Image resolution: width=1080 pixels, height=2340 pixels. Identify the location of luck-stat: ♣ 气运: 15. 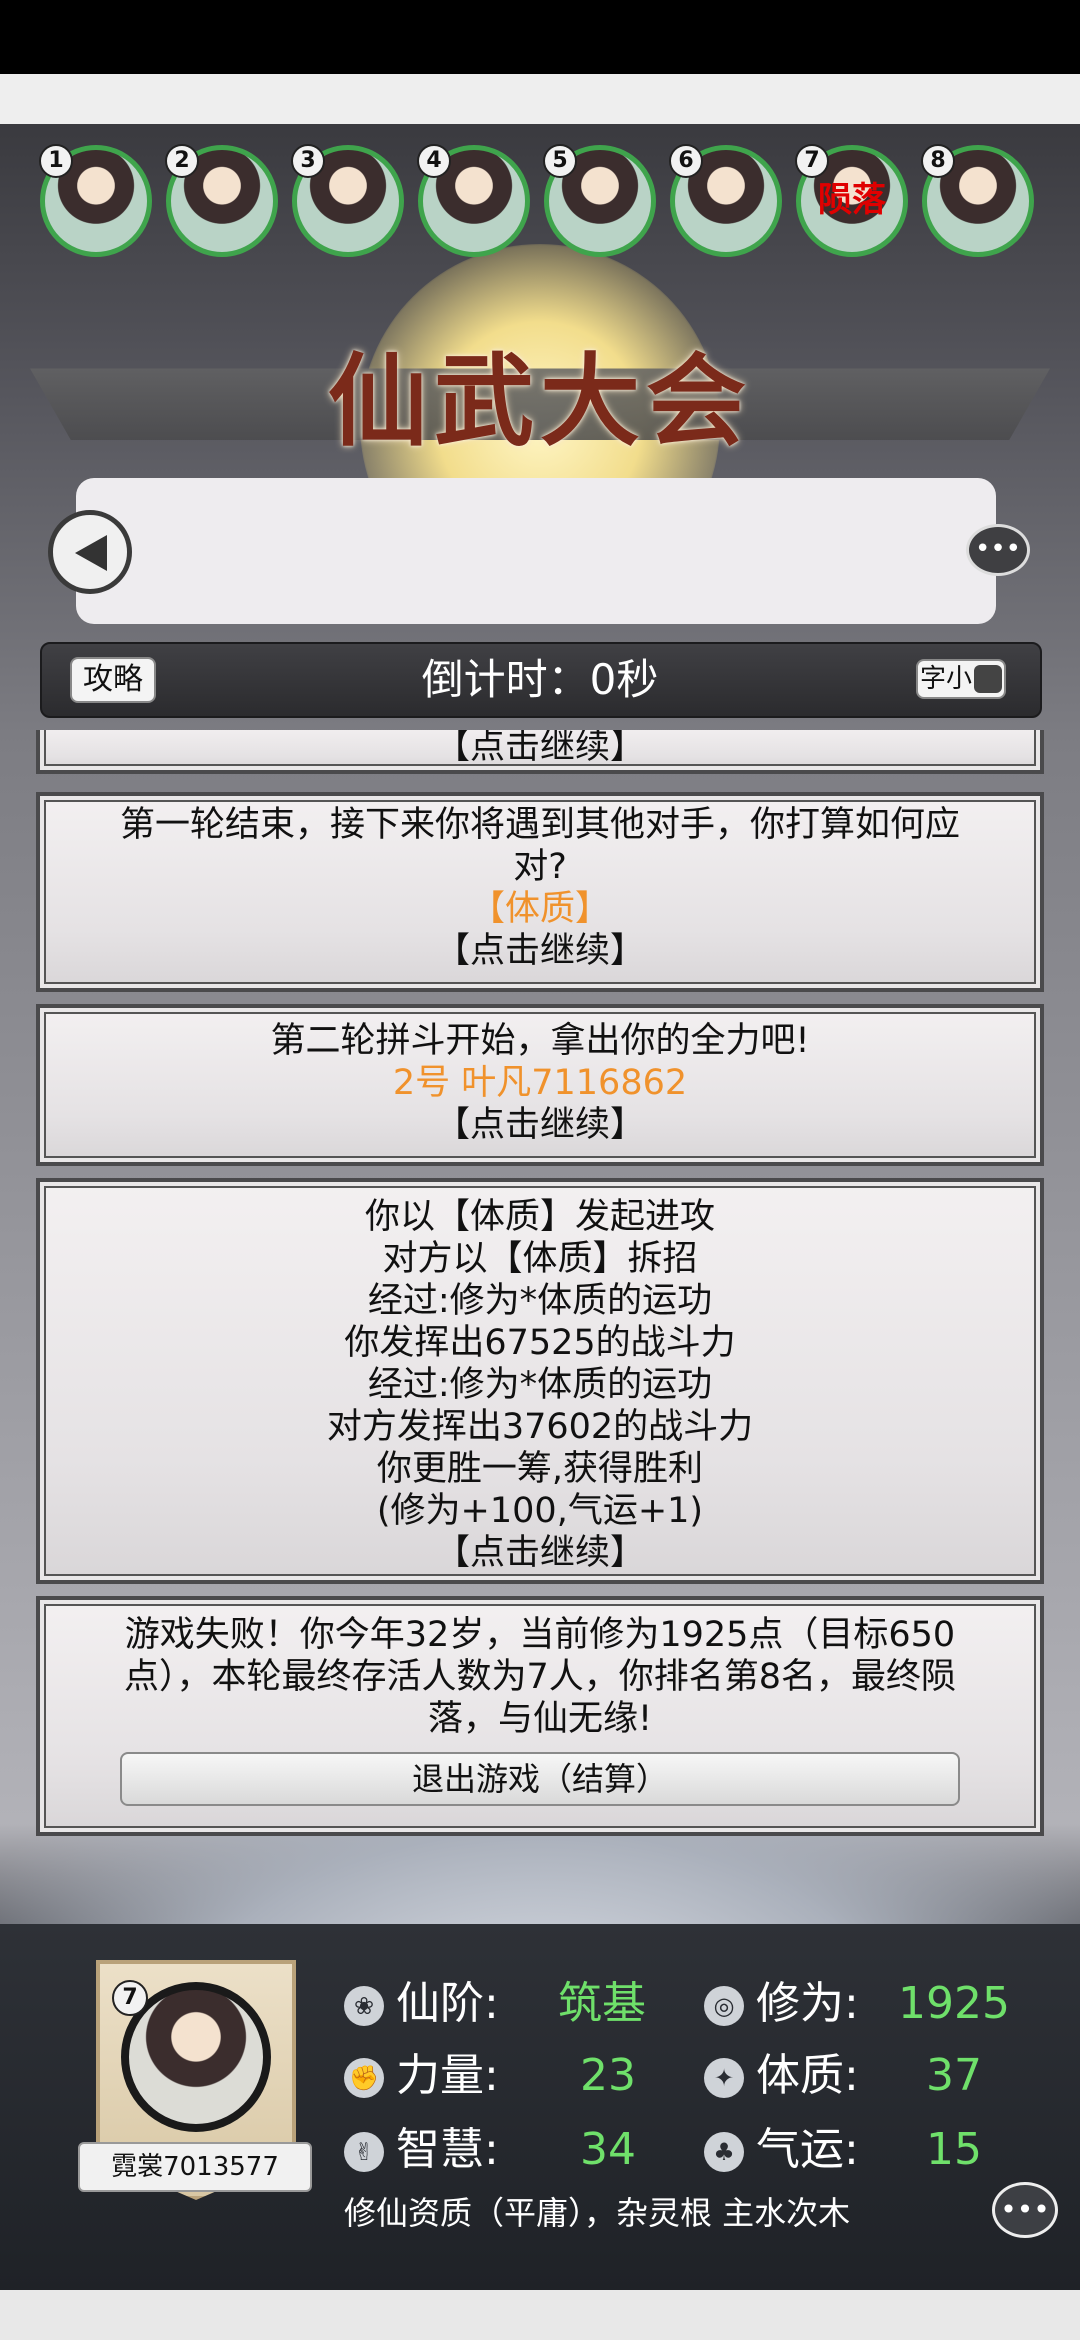
(864, 2150).